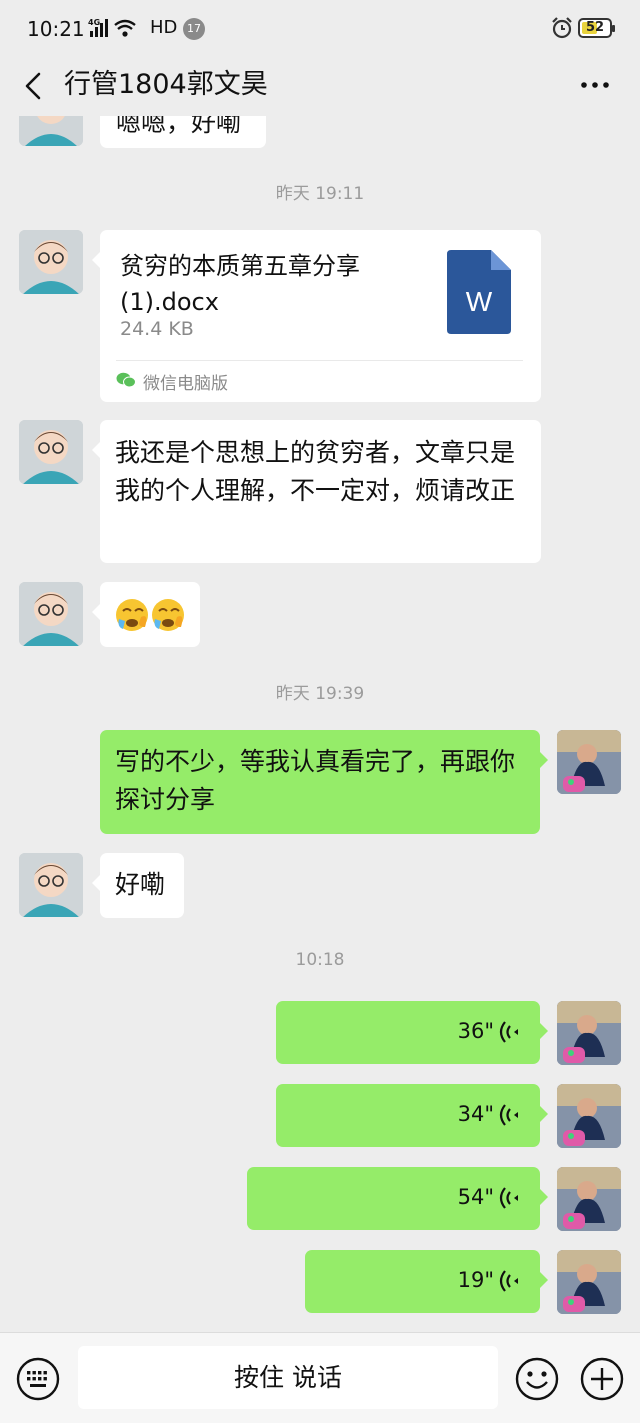 The image size is (640, 1423). I want to click on keyboard-icon, so click(38, 1379).